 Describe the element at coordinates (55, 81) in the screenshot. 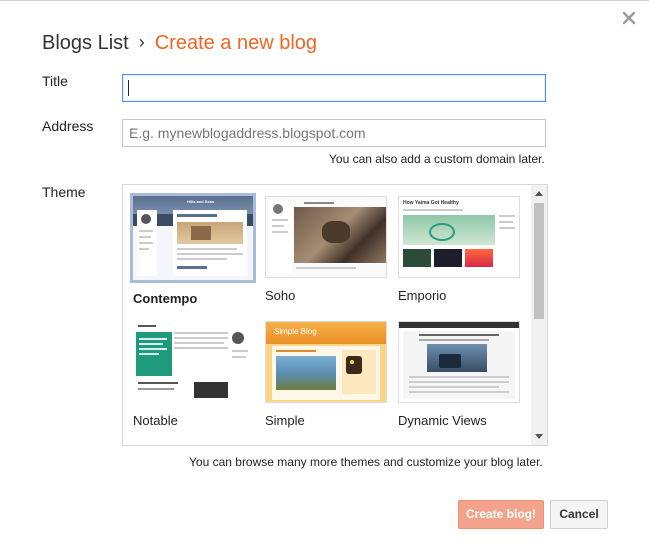

I see `title-label: Title` at that location.